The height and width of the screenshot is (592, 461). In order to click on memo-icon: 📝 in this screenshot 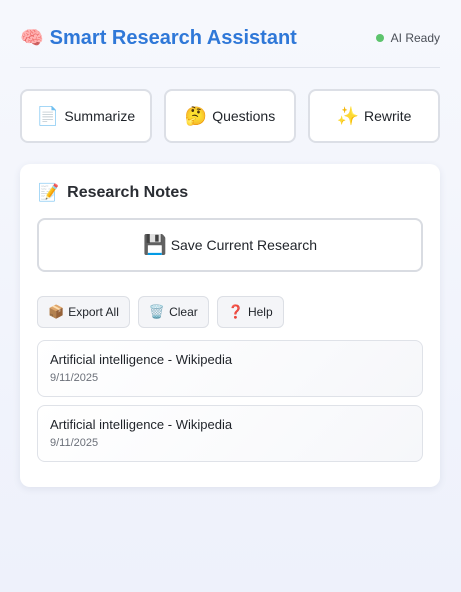, I will do `click(49, 192)`.